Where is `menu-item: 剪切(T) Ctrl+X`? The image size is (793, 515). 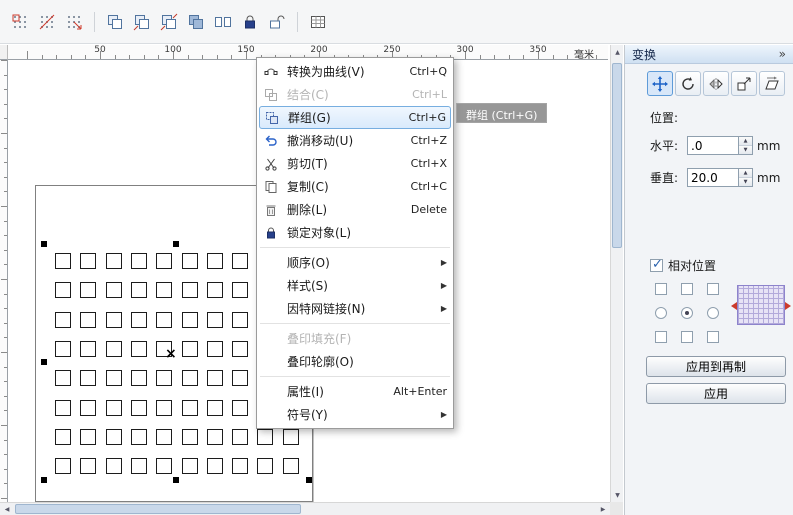
menu-item: 剪切(T) Ctrl+X is located at coordinates (355, 163).